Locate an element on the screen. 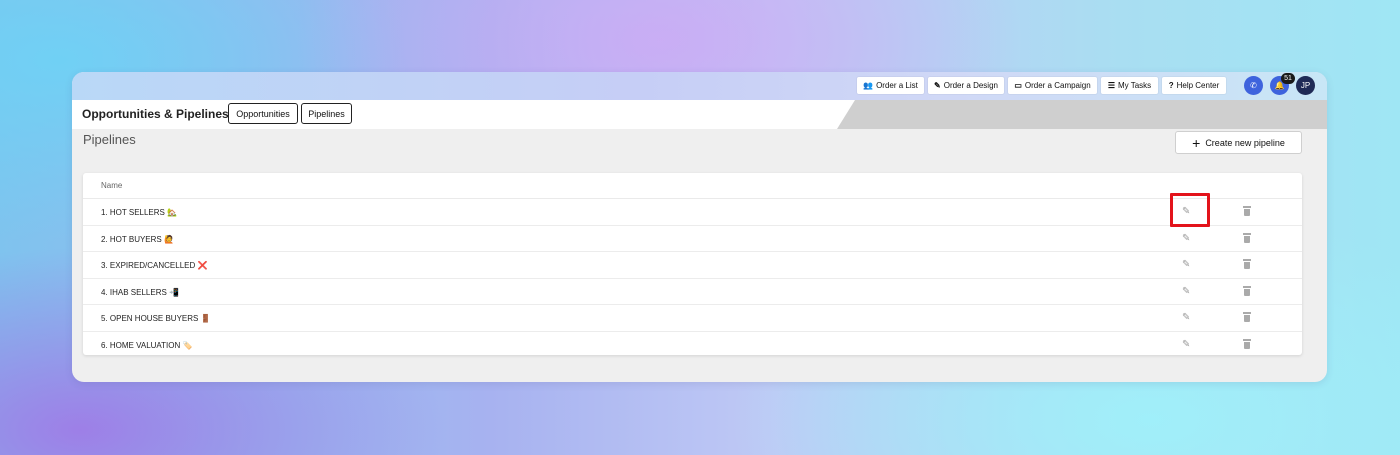  order-list-button: 👥 Order a List is located at coordinates (890, 85).